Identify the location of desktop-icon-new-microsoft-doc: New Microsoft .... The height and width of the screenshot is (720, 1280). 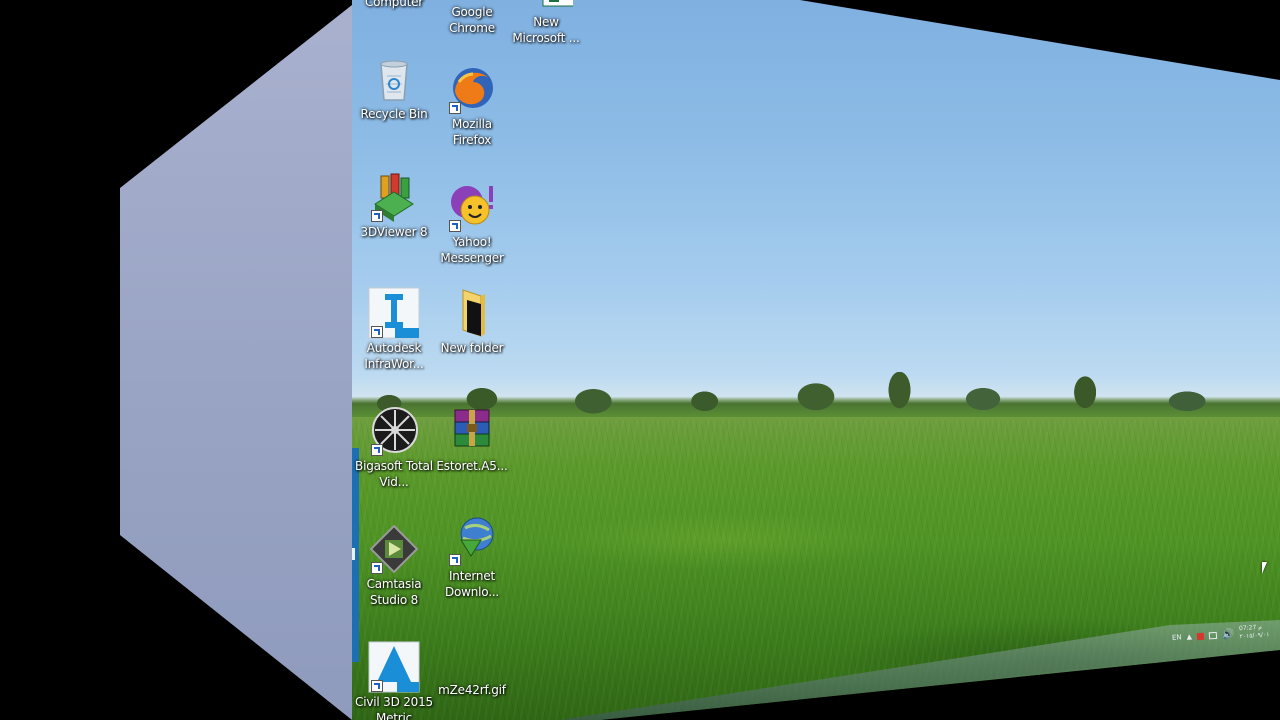
(546, 23).